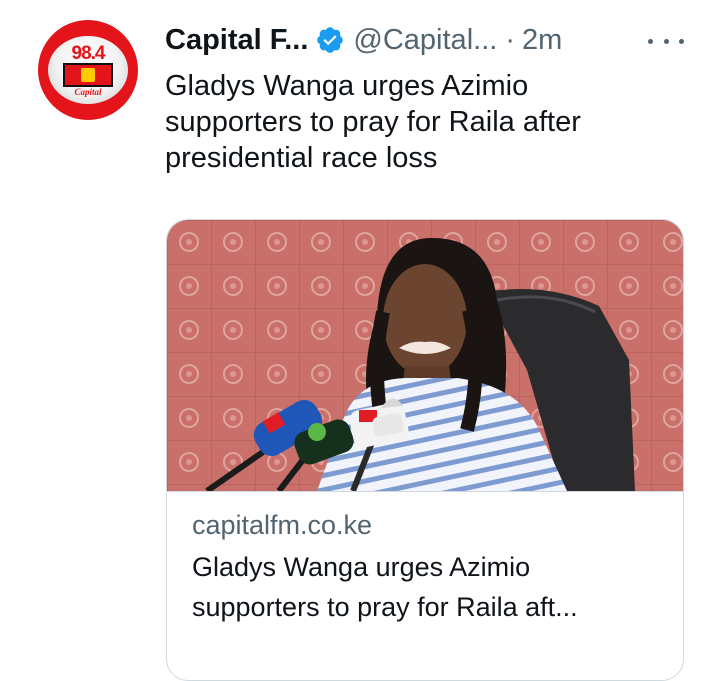  What do you see at coordinates (88, 53) in the screenshot?
I see `logo-number: 98.4` at bounding box center [88, 53].